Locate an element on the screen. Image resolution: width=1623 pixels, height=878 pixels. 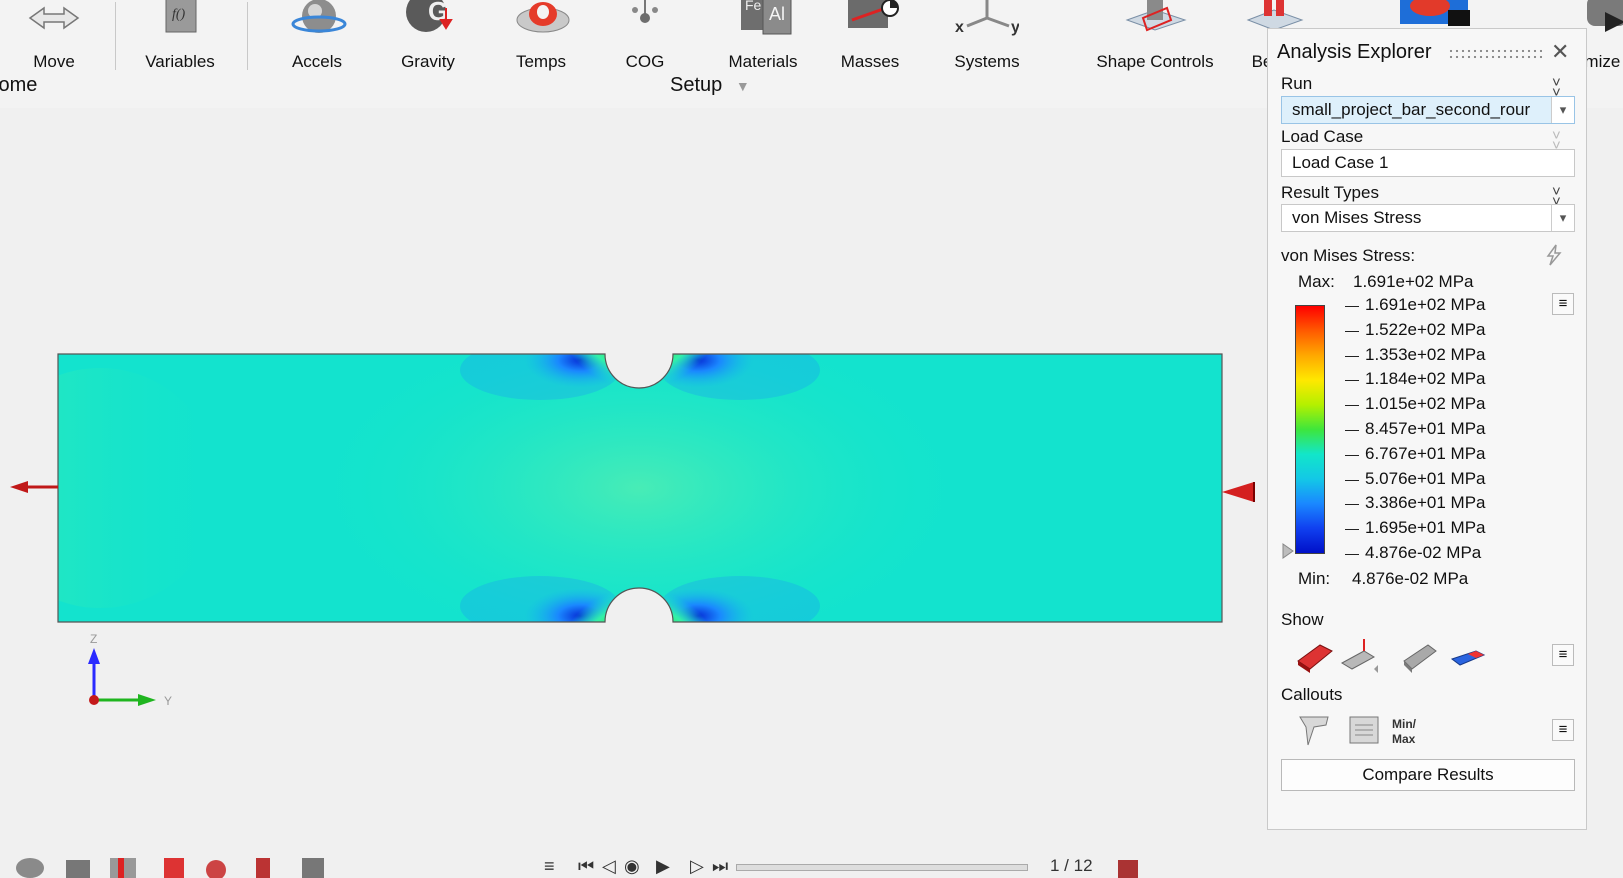
run-select: small_project_bar_second_rour ▾ is located at coordinates (1428, 110).